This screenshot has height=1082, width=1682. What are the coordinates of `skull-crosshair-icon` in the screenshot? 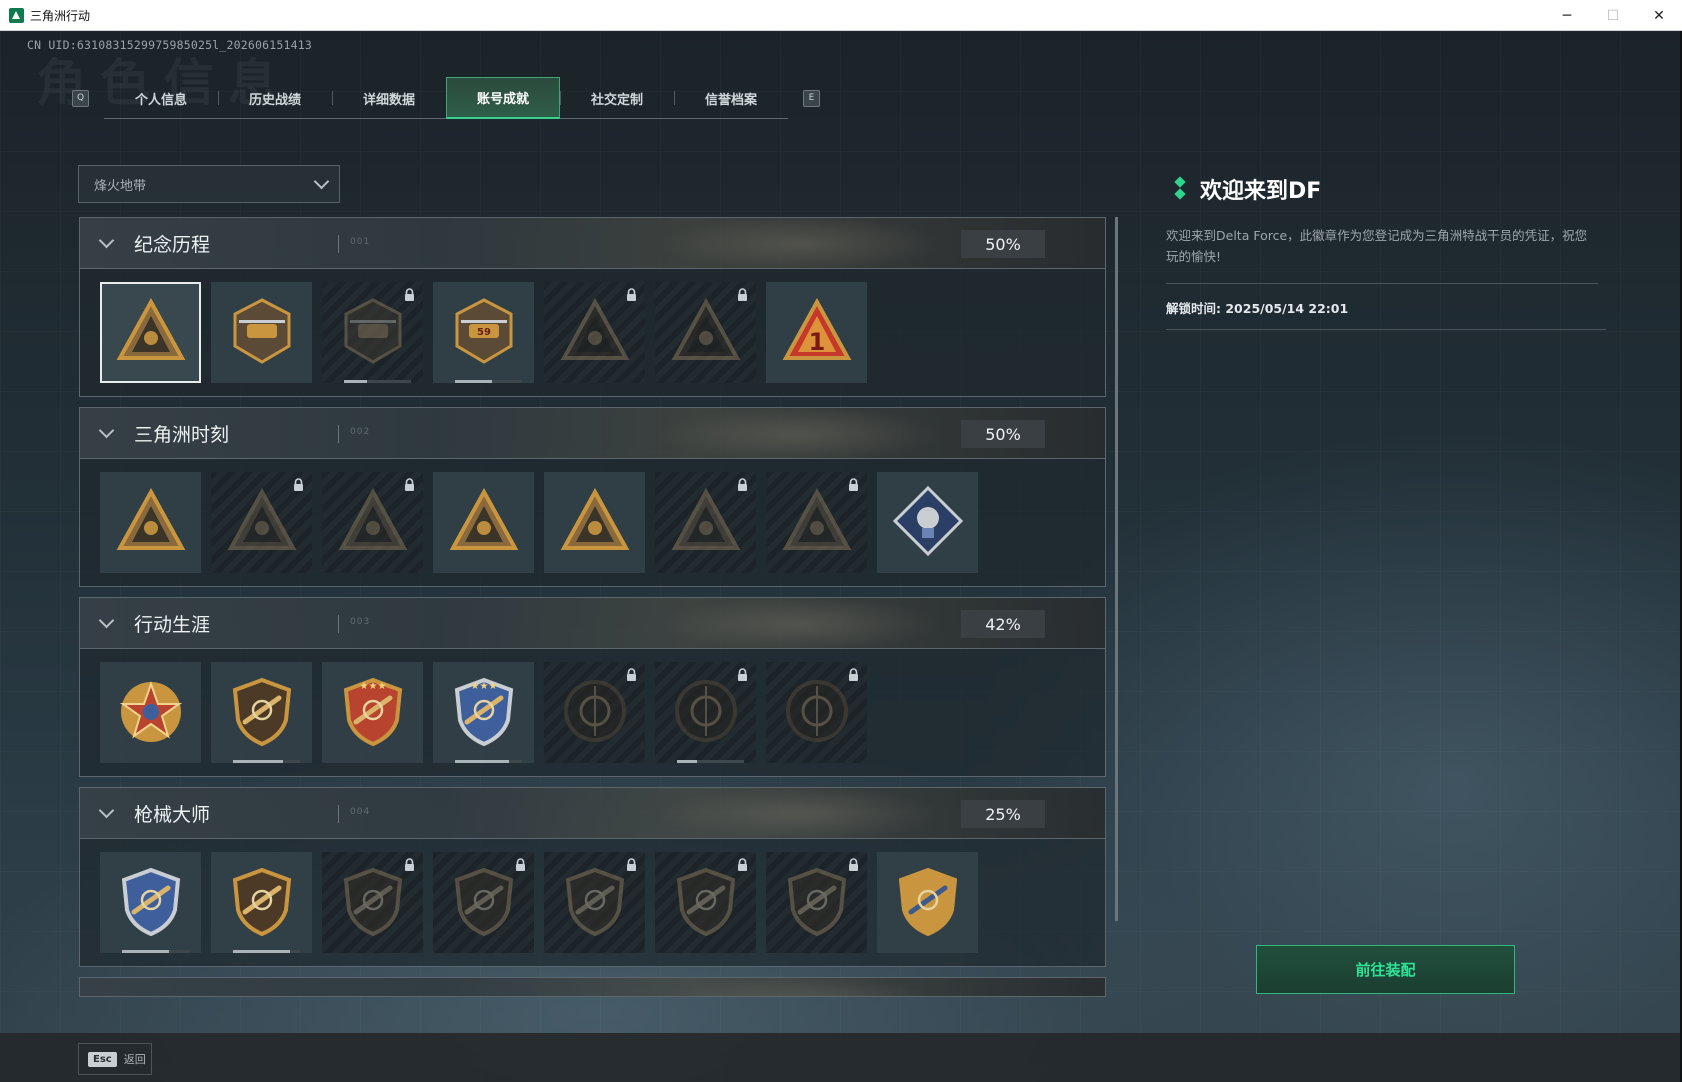 It's located at (706, 713).